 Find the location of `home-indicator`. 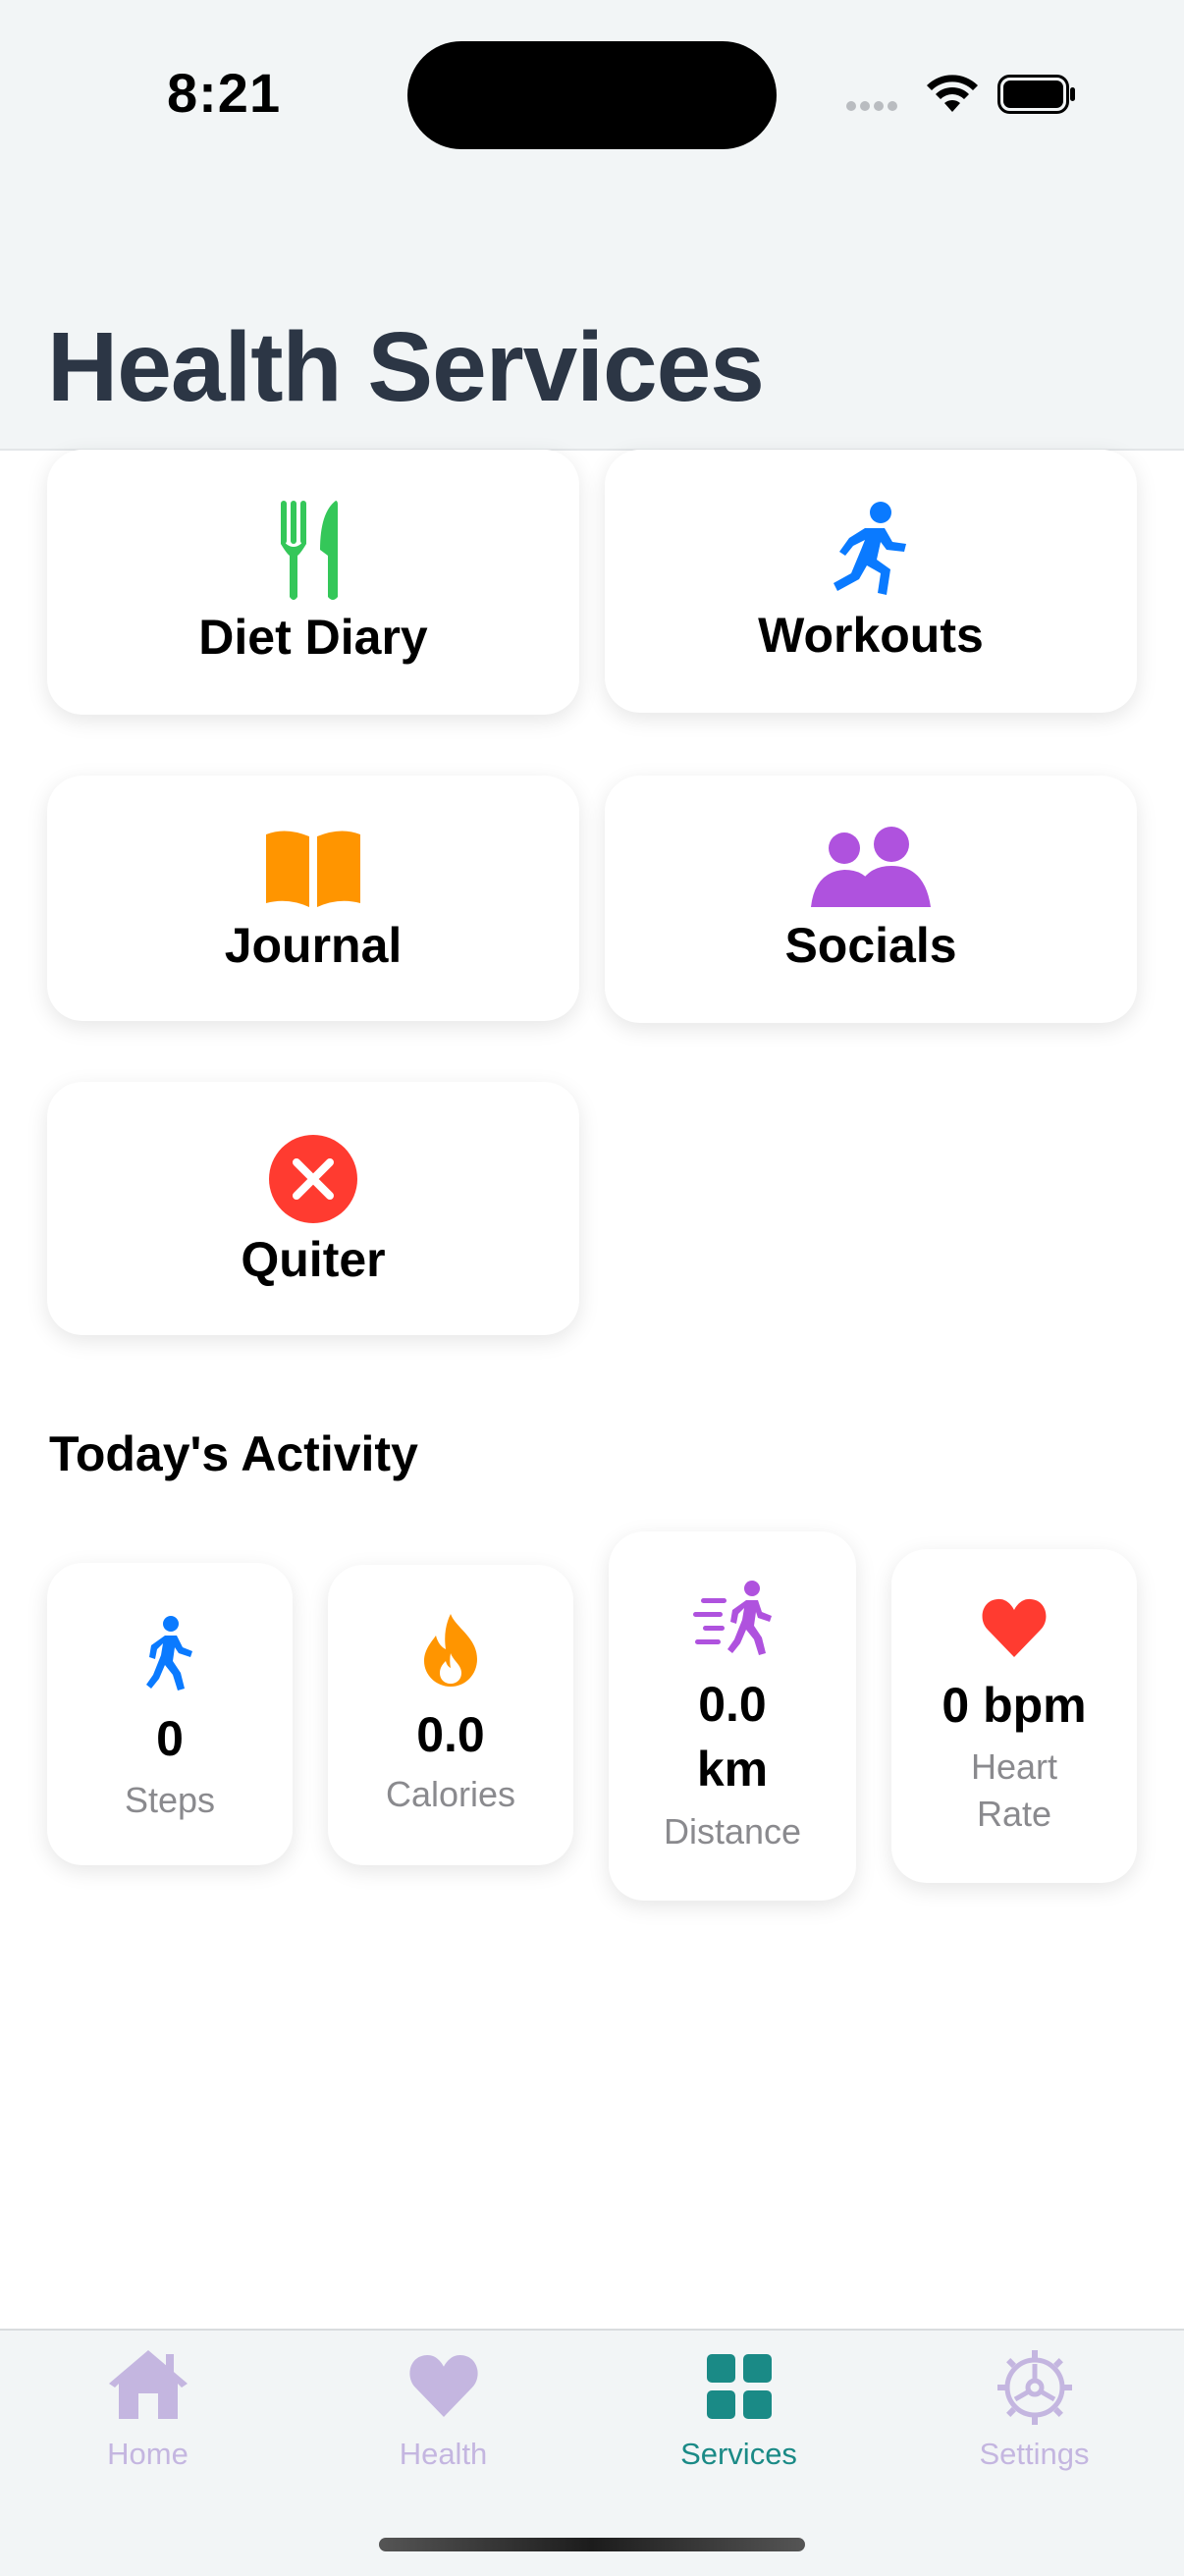

home-indicator is located at coordinates (592, 2544).